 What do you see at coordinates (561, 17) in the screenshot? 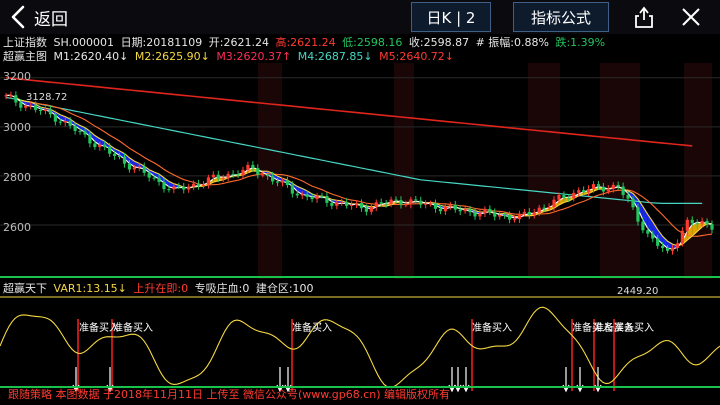
I see `indicator-formula-button: 指标公式` at bounding box center [561, 17].